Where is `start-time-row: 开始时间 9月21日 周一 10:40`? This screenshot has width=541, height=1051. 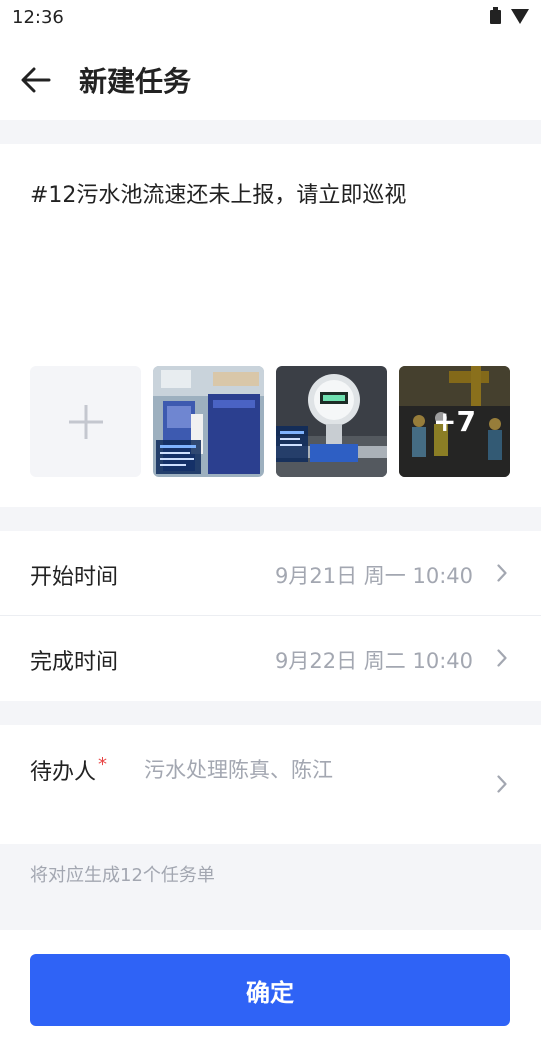
start-time-row: 开始时间 9月21日 周一 10:40 is located at coordinates (270, 573).